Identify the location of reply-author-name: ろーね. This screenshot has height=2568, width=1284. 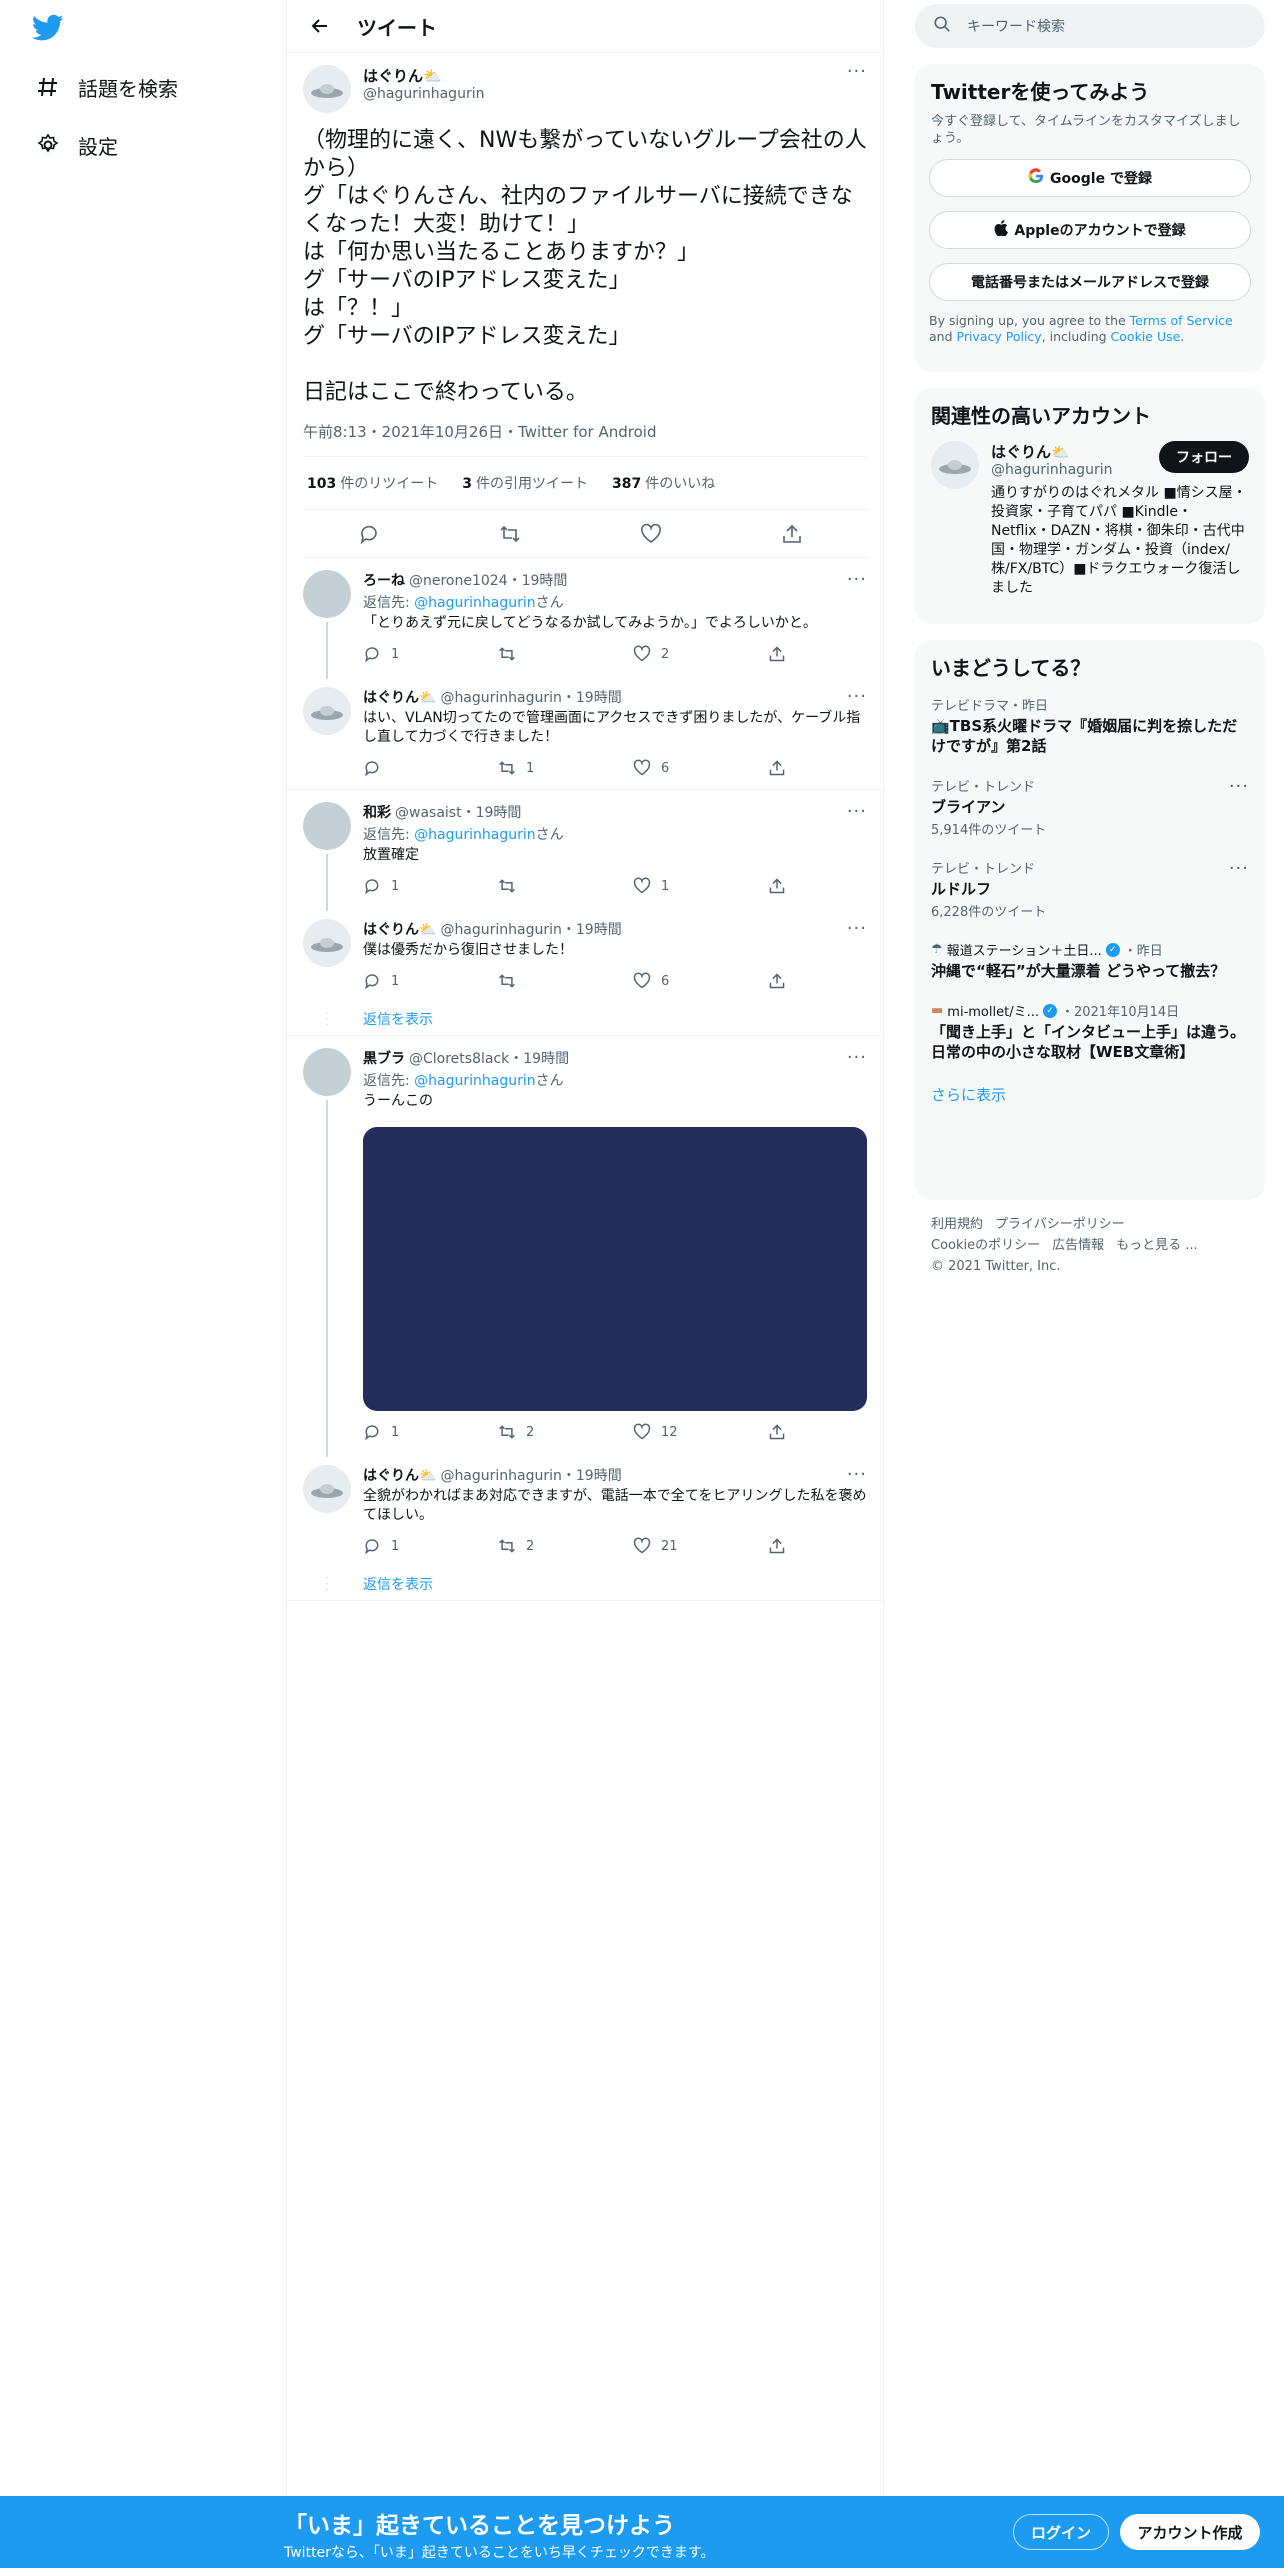
(384, 580).